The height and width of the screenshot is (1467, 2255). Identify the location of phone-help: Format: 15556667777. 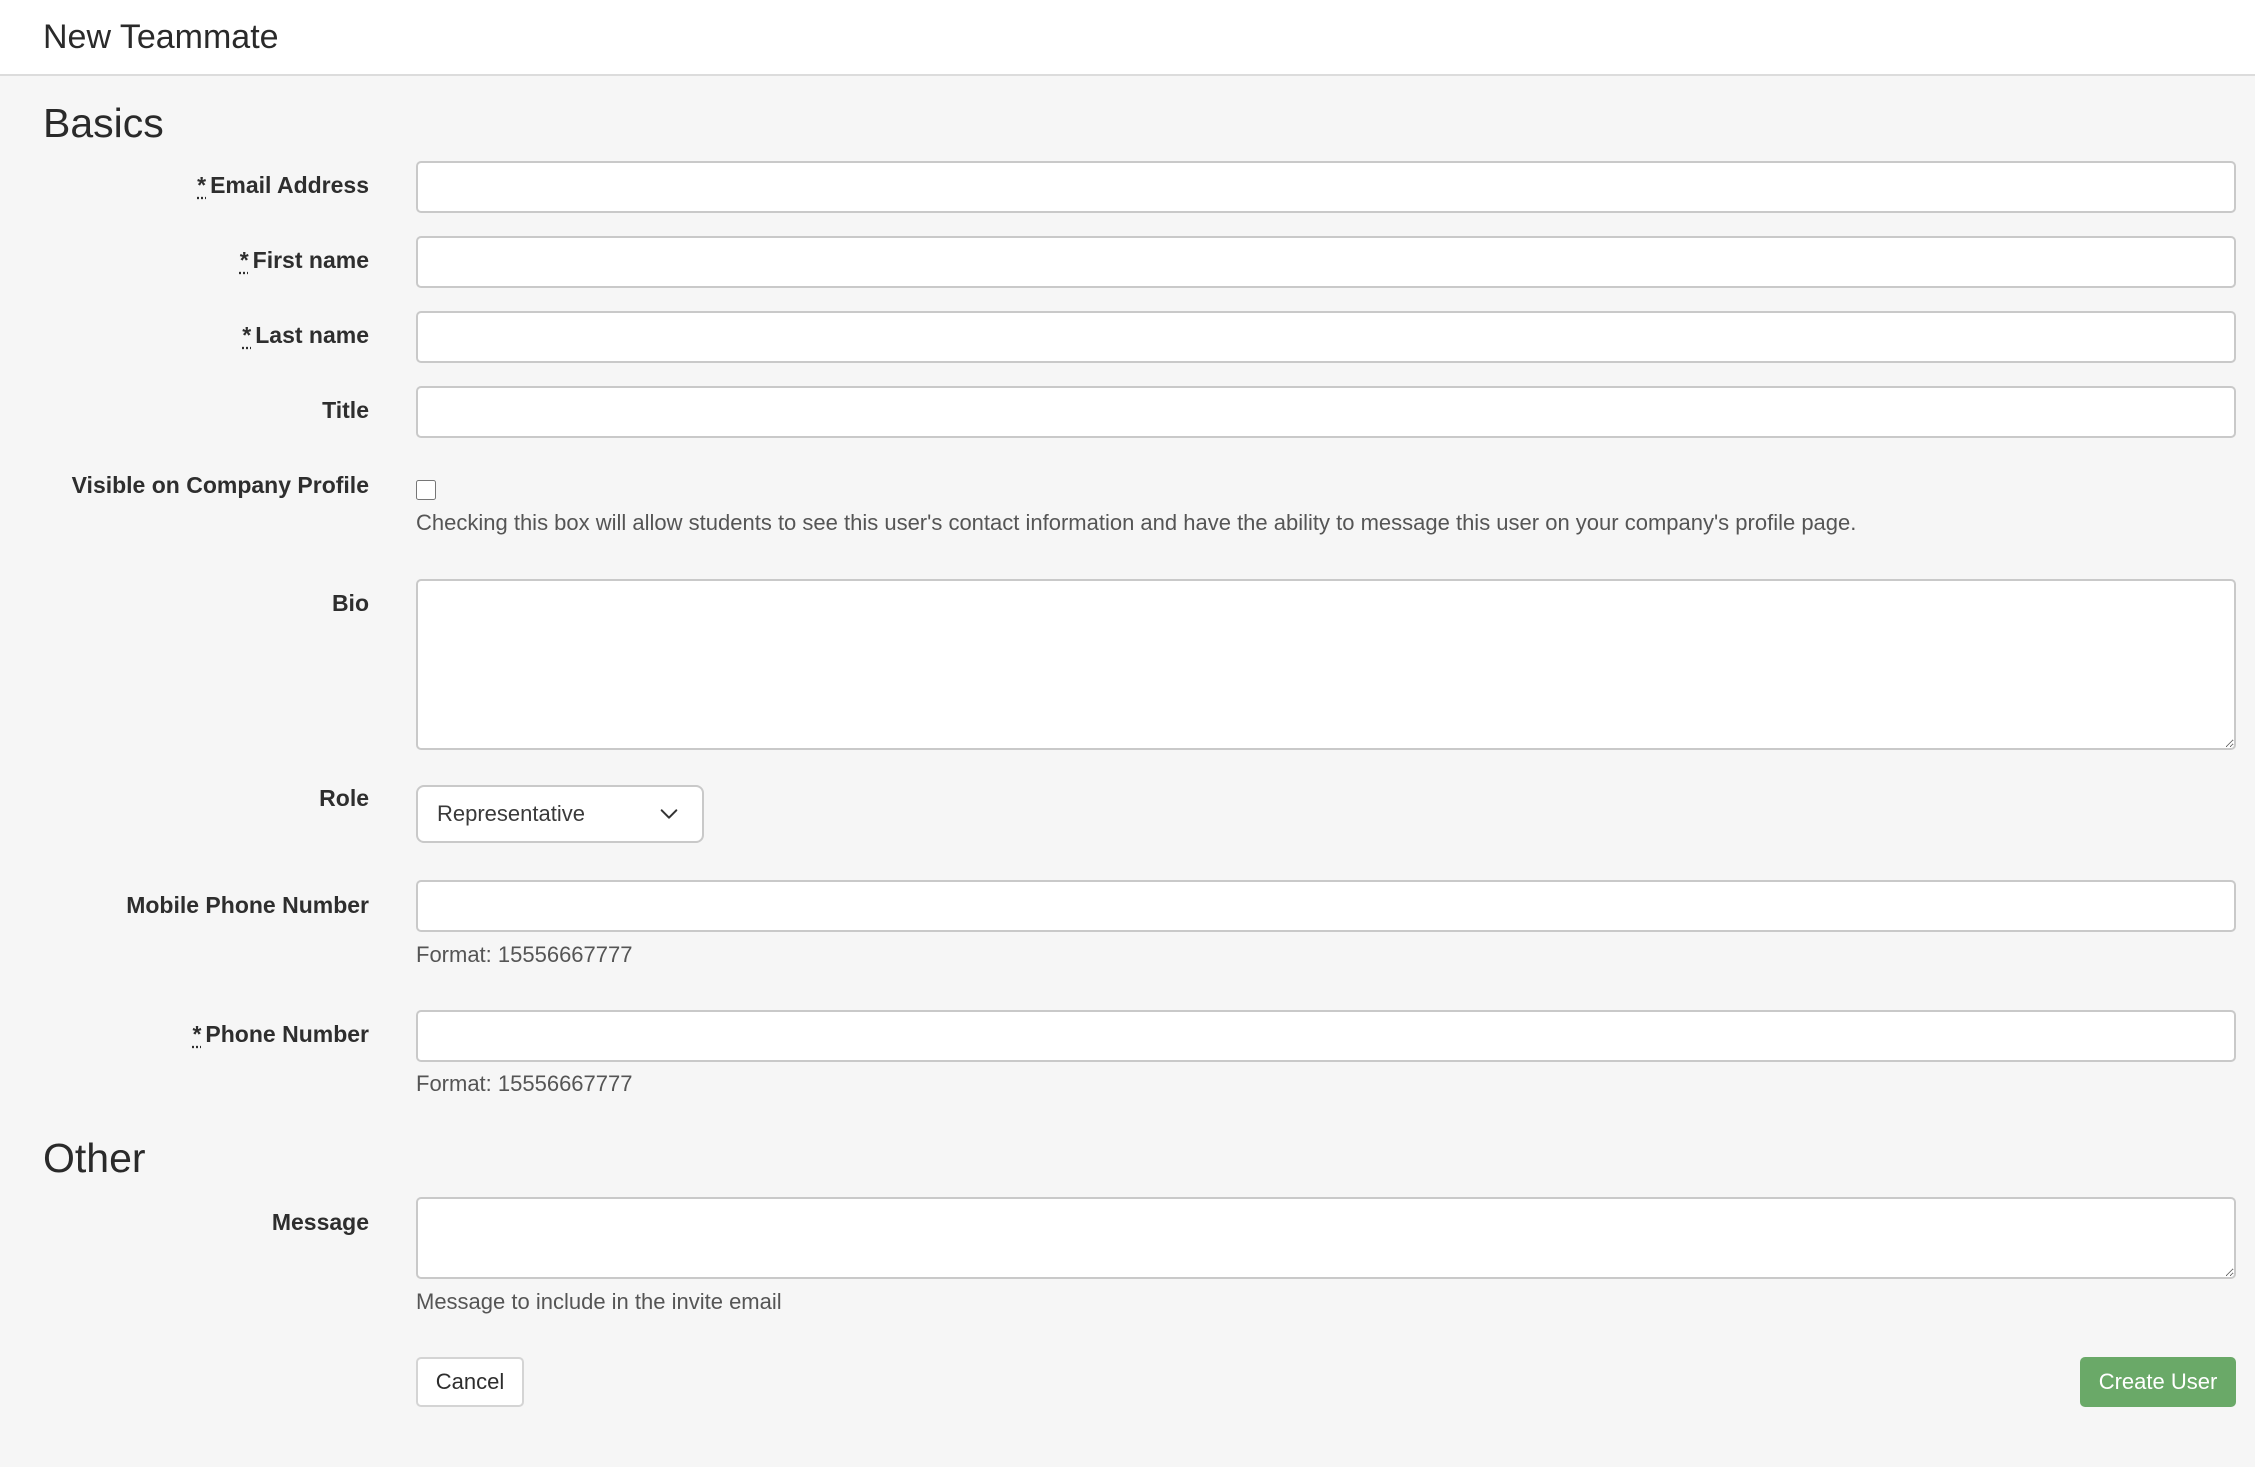
(524, 1083).